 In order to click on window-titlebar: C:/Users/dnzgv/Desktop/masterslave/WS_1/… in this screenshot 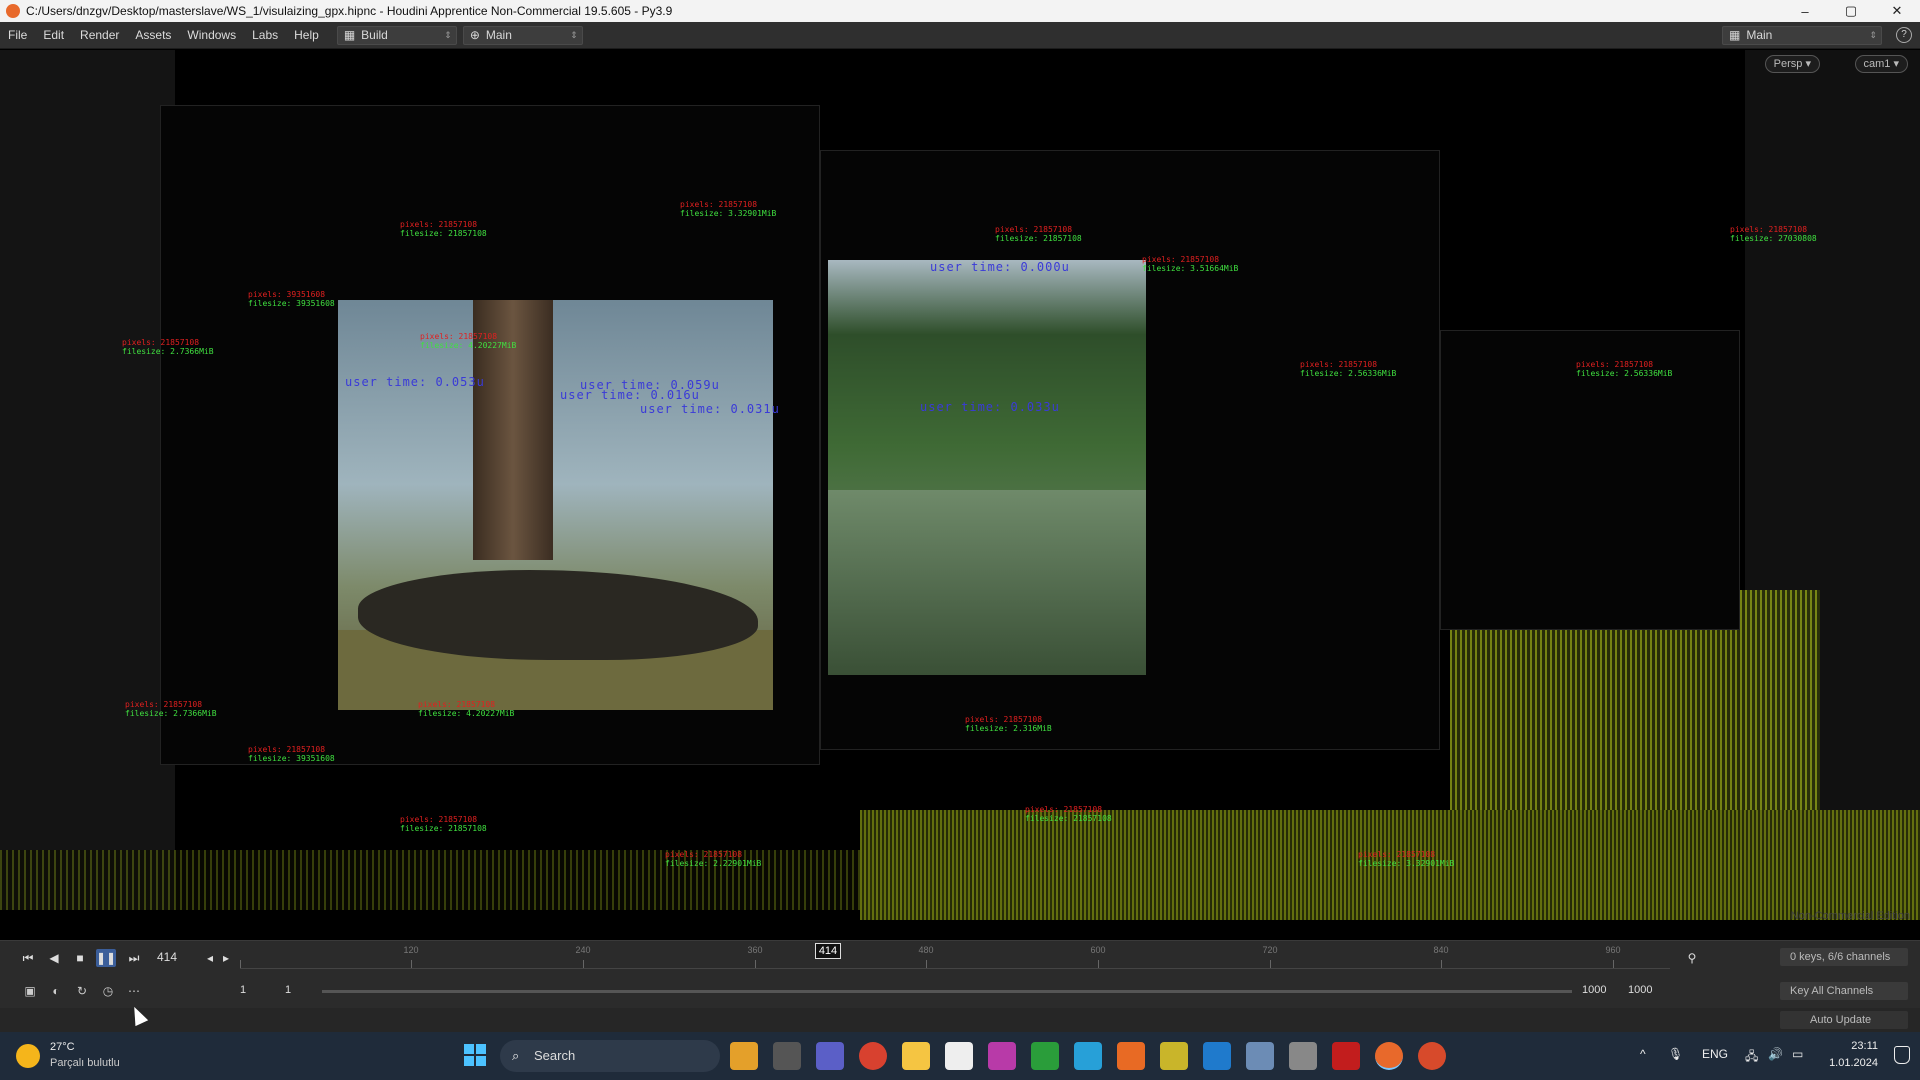, I will do `click(960, 11)`.